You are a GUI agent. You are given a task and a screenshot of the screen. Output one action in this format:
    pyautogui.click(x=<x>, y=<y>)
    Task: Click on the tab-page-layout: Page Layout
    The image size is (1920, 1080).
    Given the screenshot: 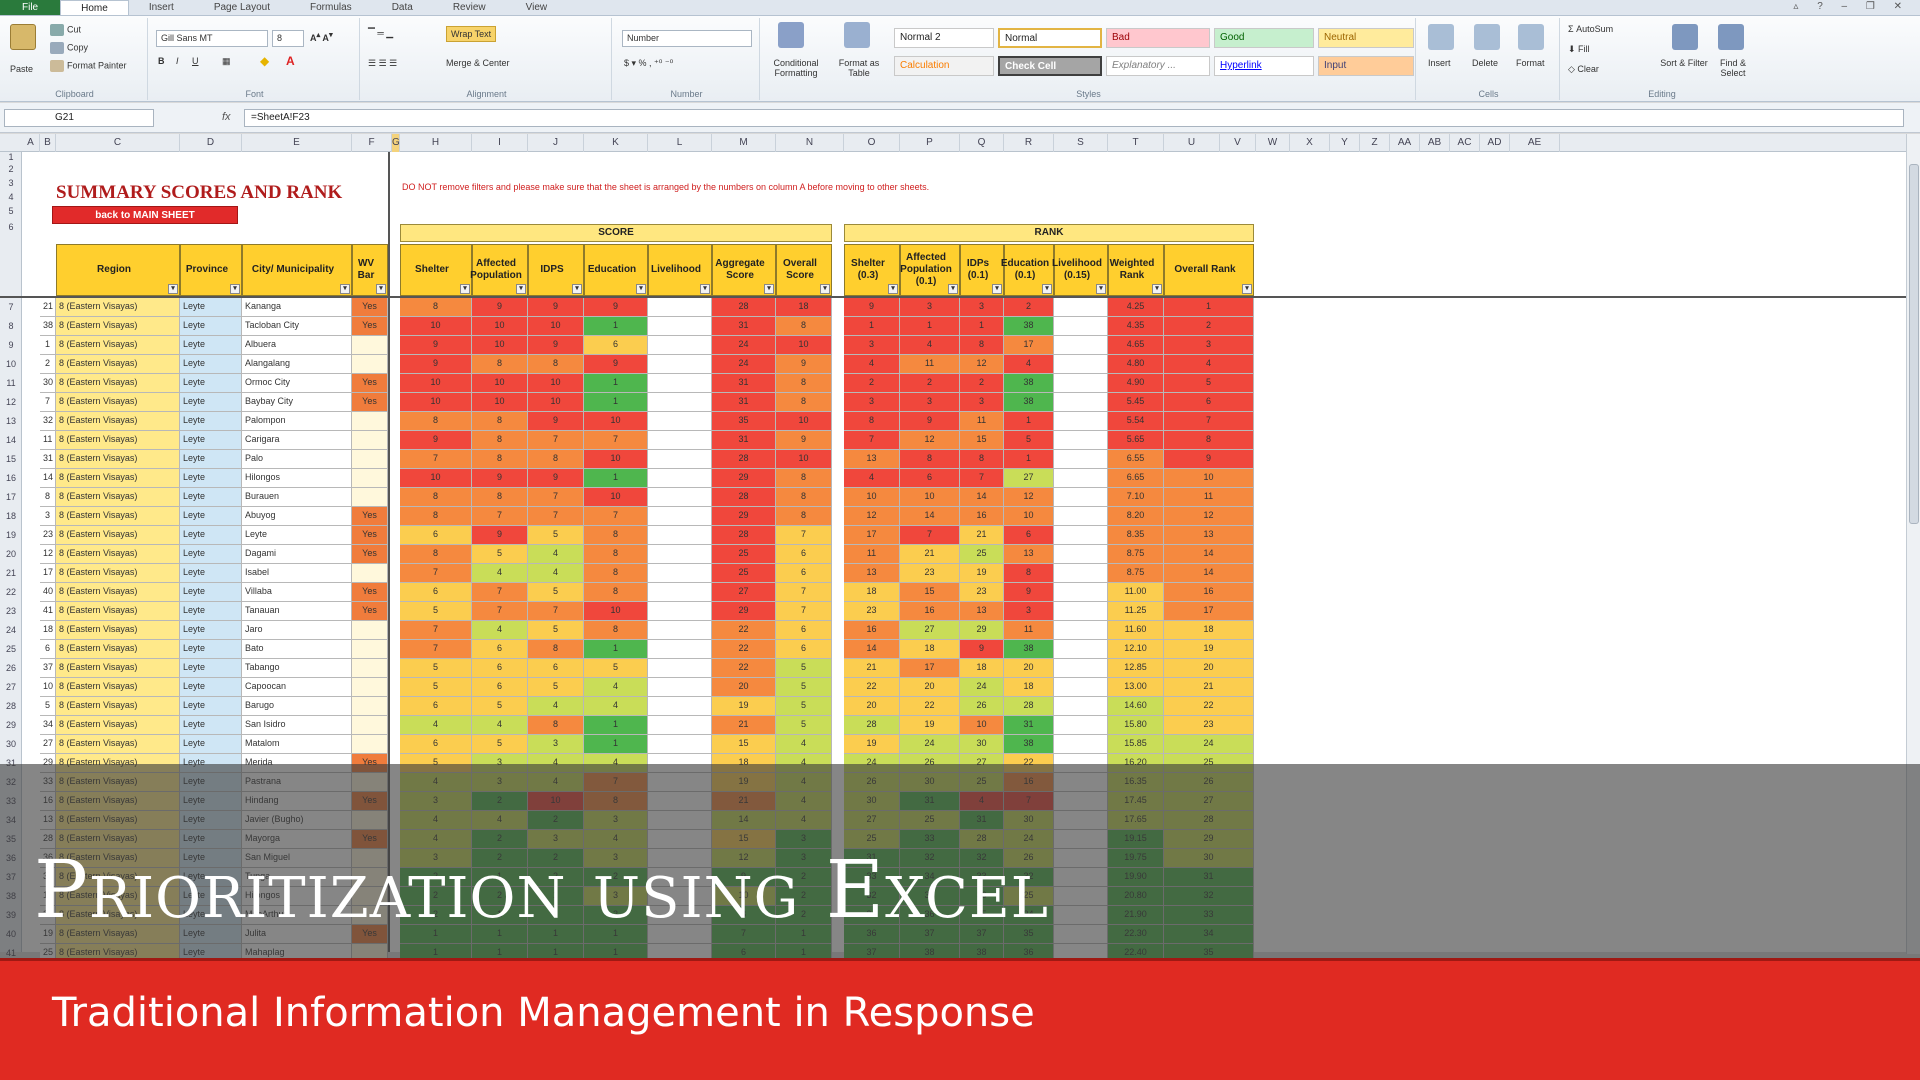 What is the action you would take?
    pyautogui.click(x=242, y=7)
    